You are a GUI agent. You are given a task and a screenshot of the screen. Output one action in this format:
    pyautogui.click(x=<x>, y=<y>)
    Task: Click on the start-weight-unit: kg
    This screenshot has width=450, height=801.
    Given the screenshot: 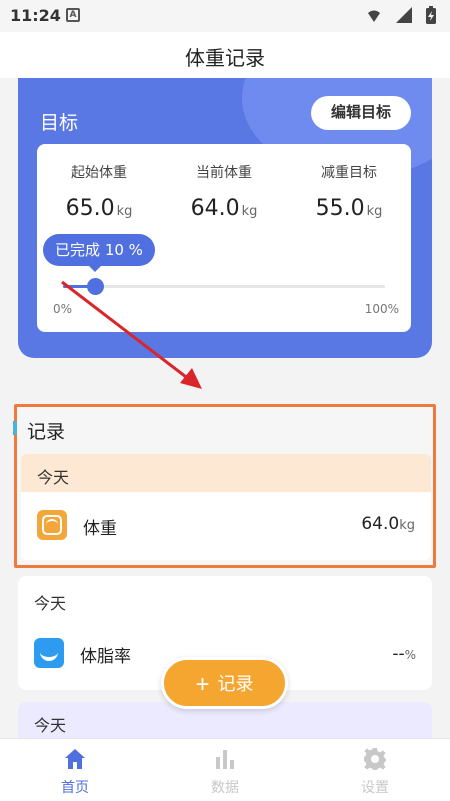 What is the action you would take?
    pyautogui.click(x=124, y=211)
    